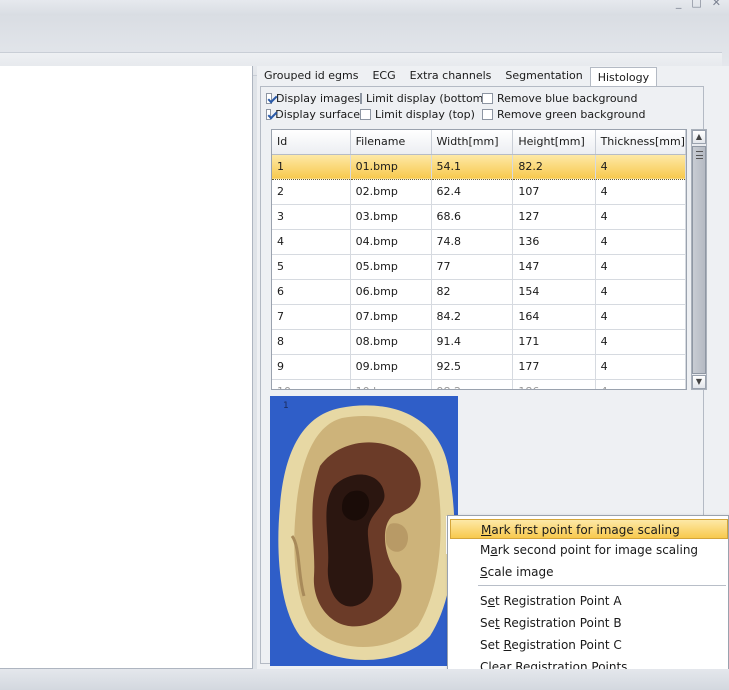 The height and width of the screenshot is (690, 729). Describe the element at coordinates (391, 192) in the screenshot. I see `cell-filename: 02.bmp` at that location.